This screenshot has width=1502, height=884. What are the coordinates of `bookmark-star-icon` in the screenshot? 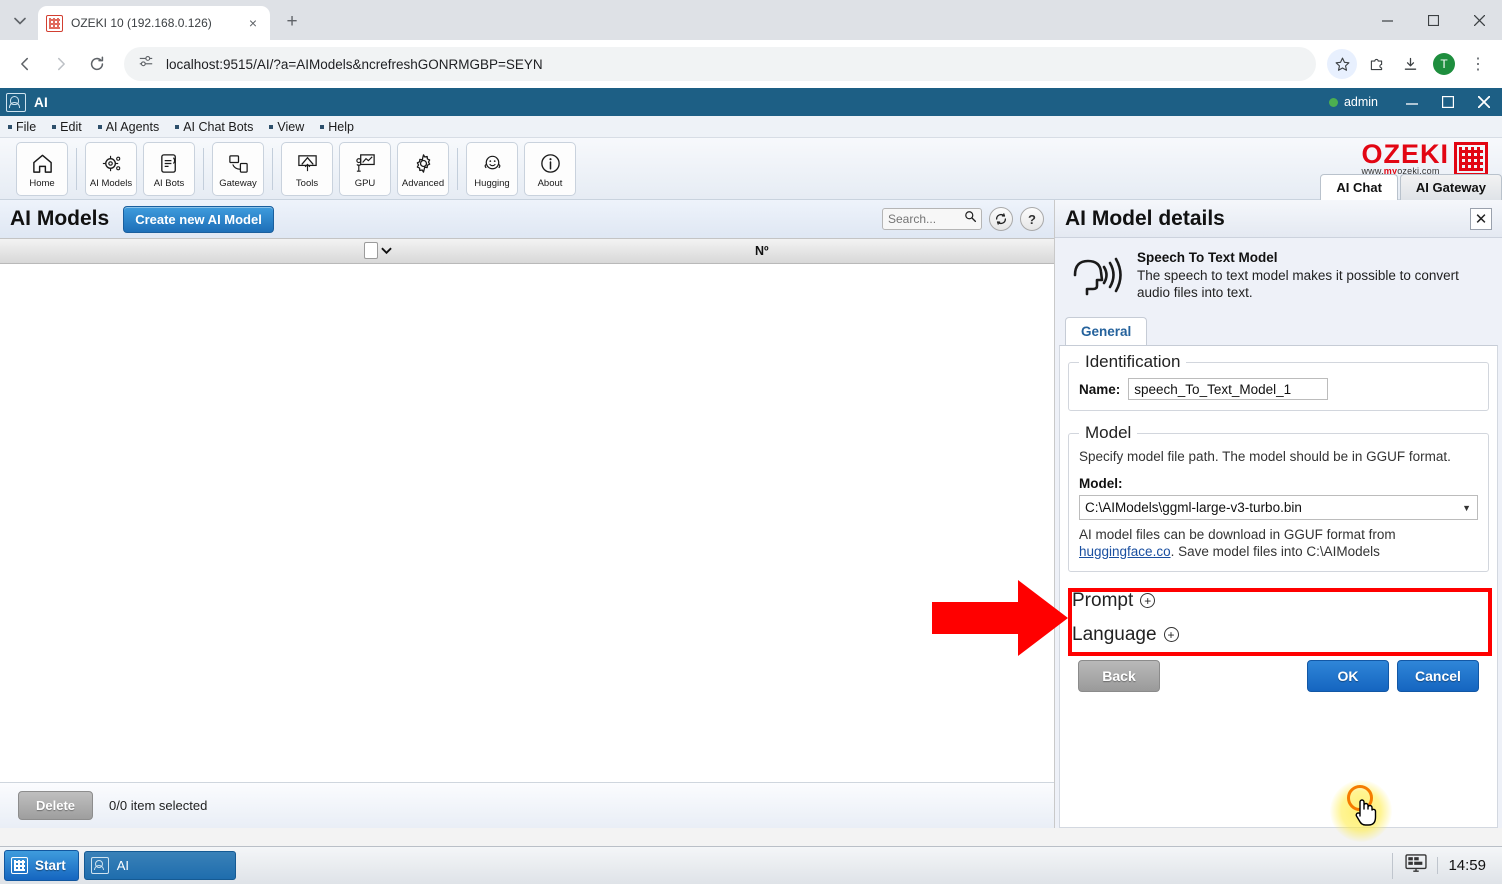 It's located at (1342, 64).